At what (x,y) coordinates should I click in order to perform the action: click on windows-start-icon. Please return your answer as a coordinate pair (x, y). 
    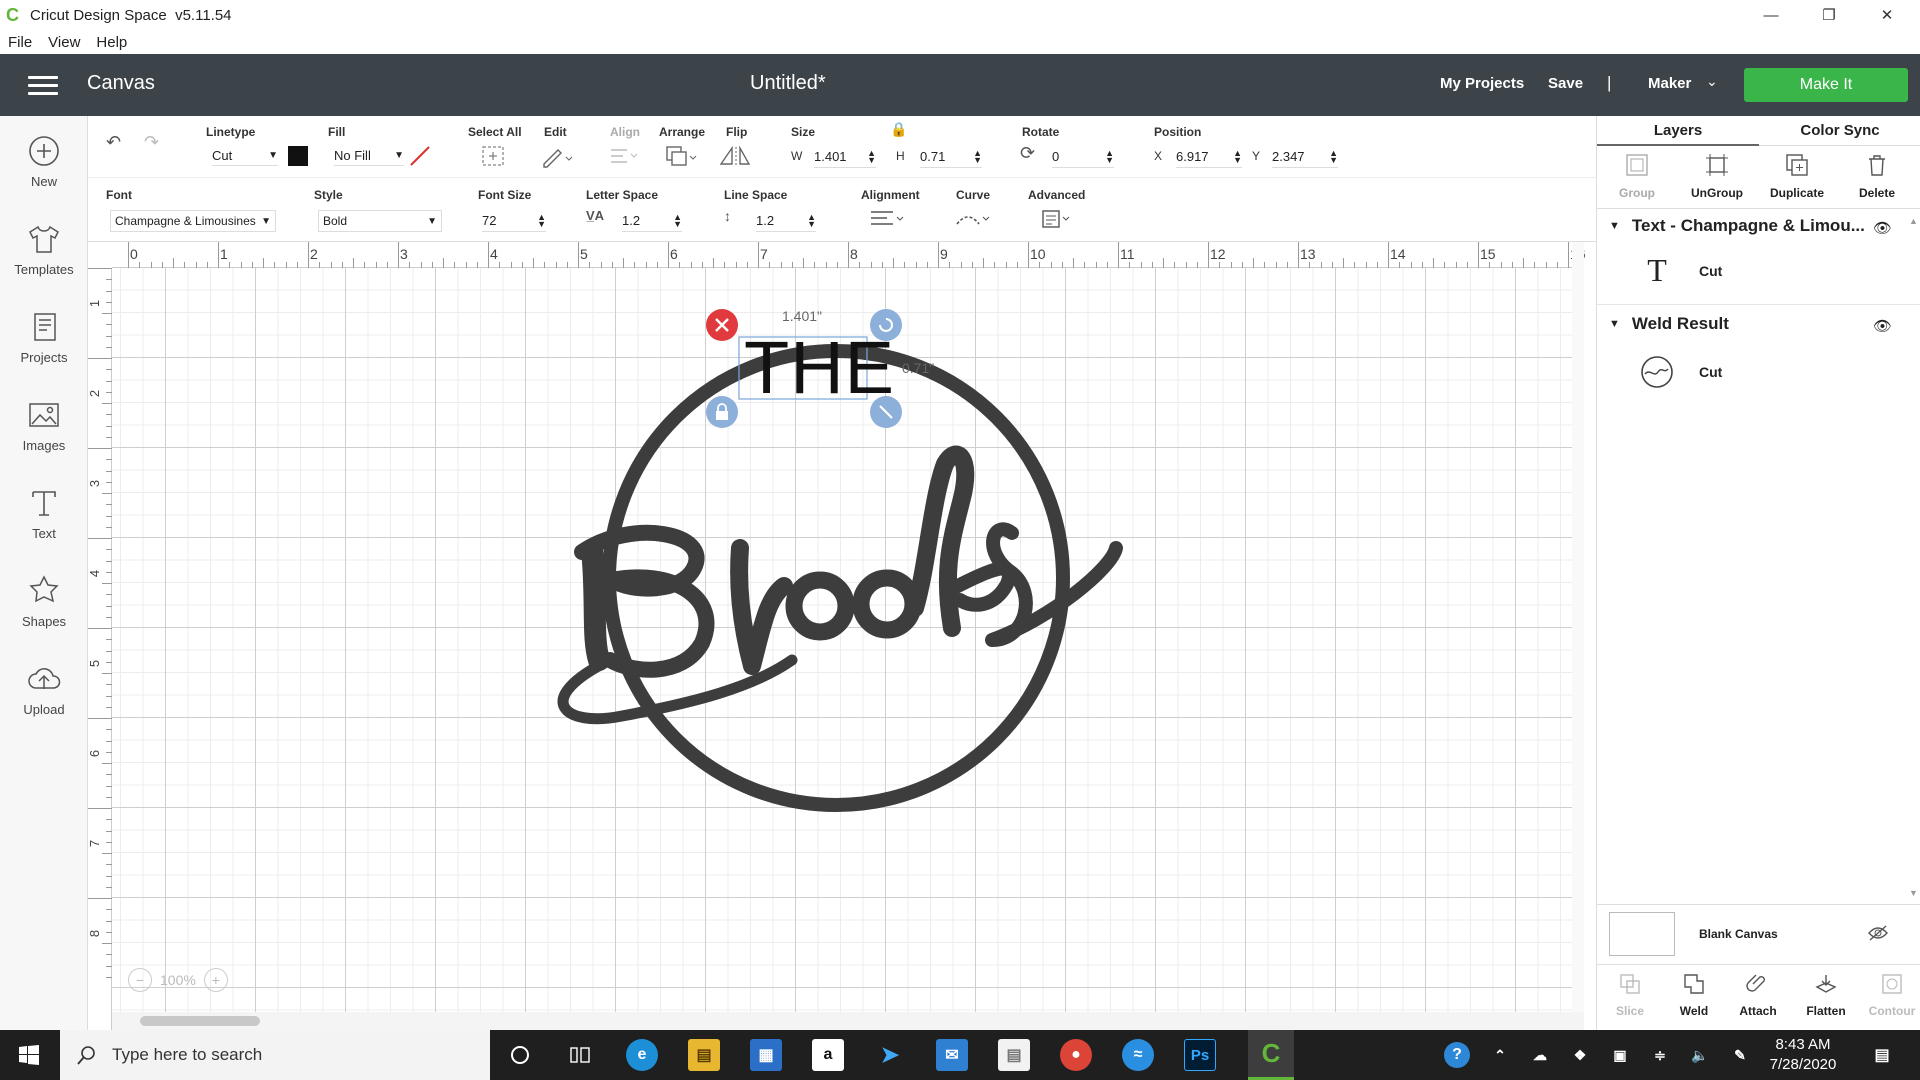
    Looking at the image, I should click on (29, 1055).